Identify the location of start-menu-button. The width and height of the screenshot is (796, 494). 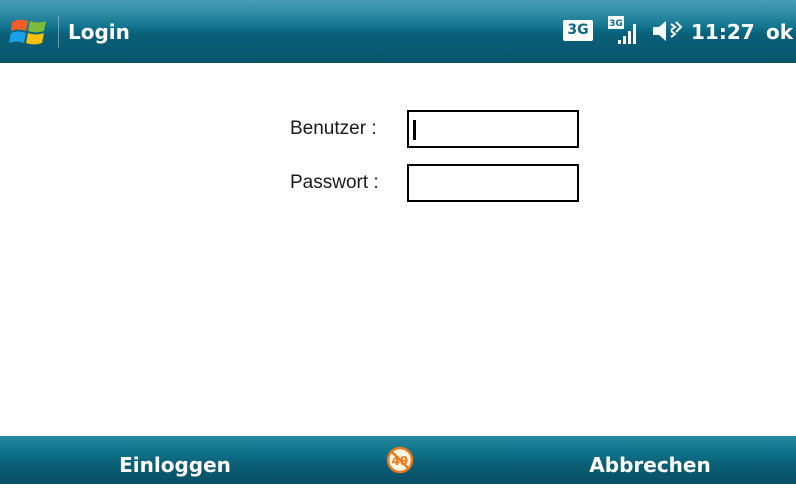
(31, 32).